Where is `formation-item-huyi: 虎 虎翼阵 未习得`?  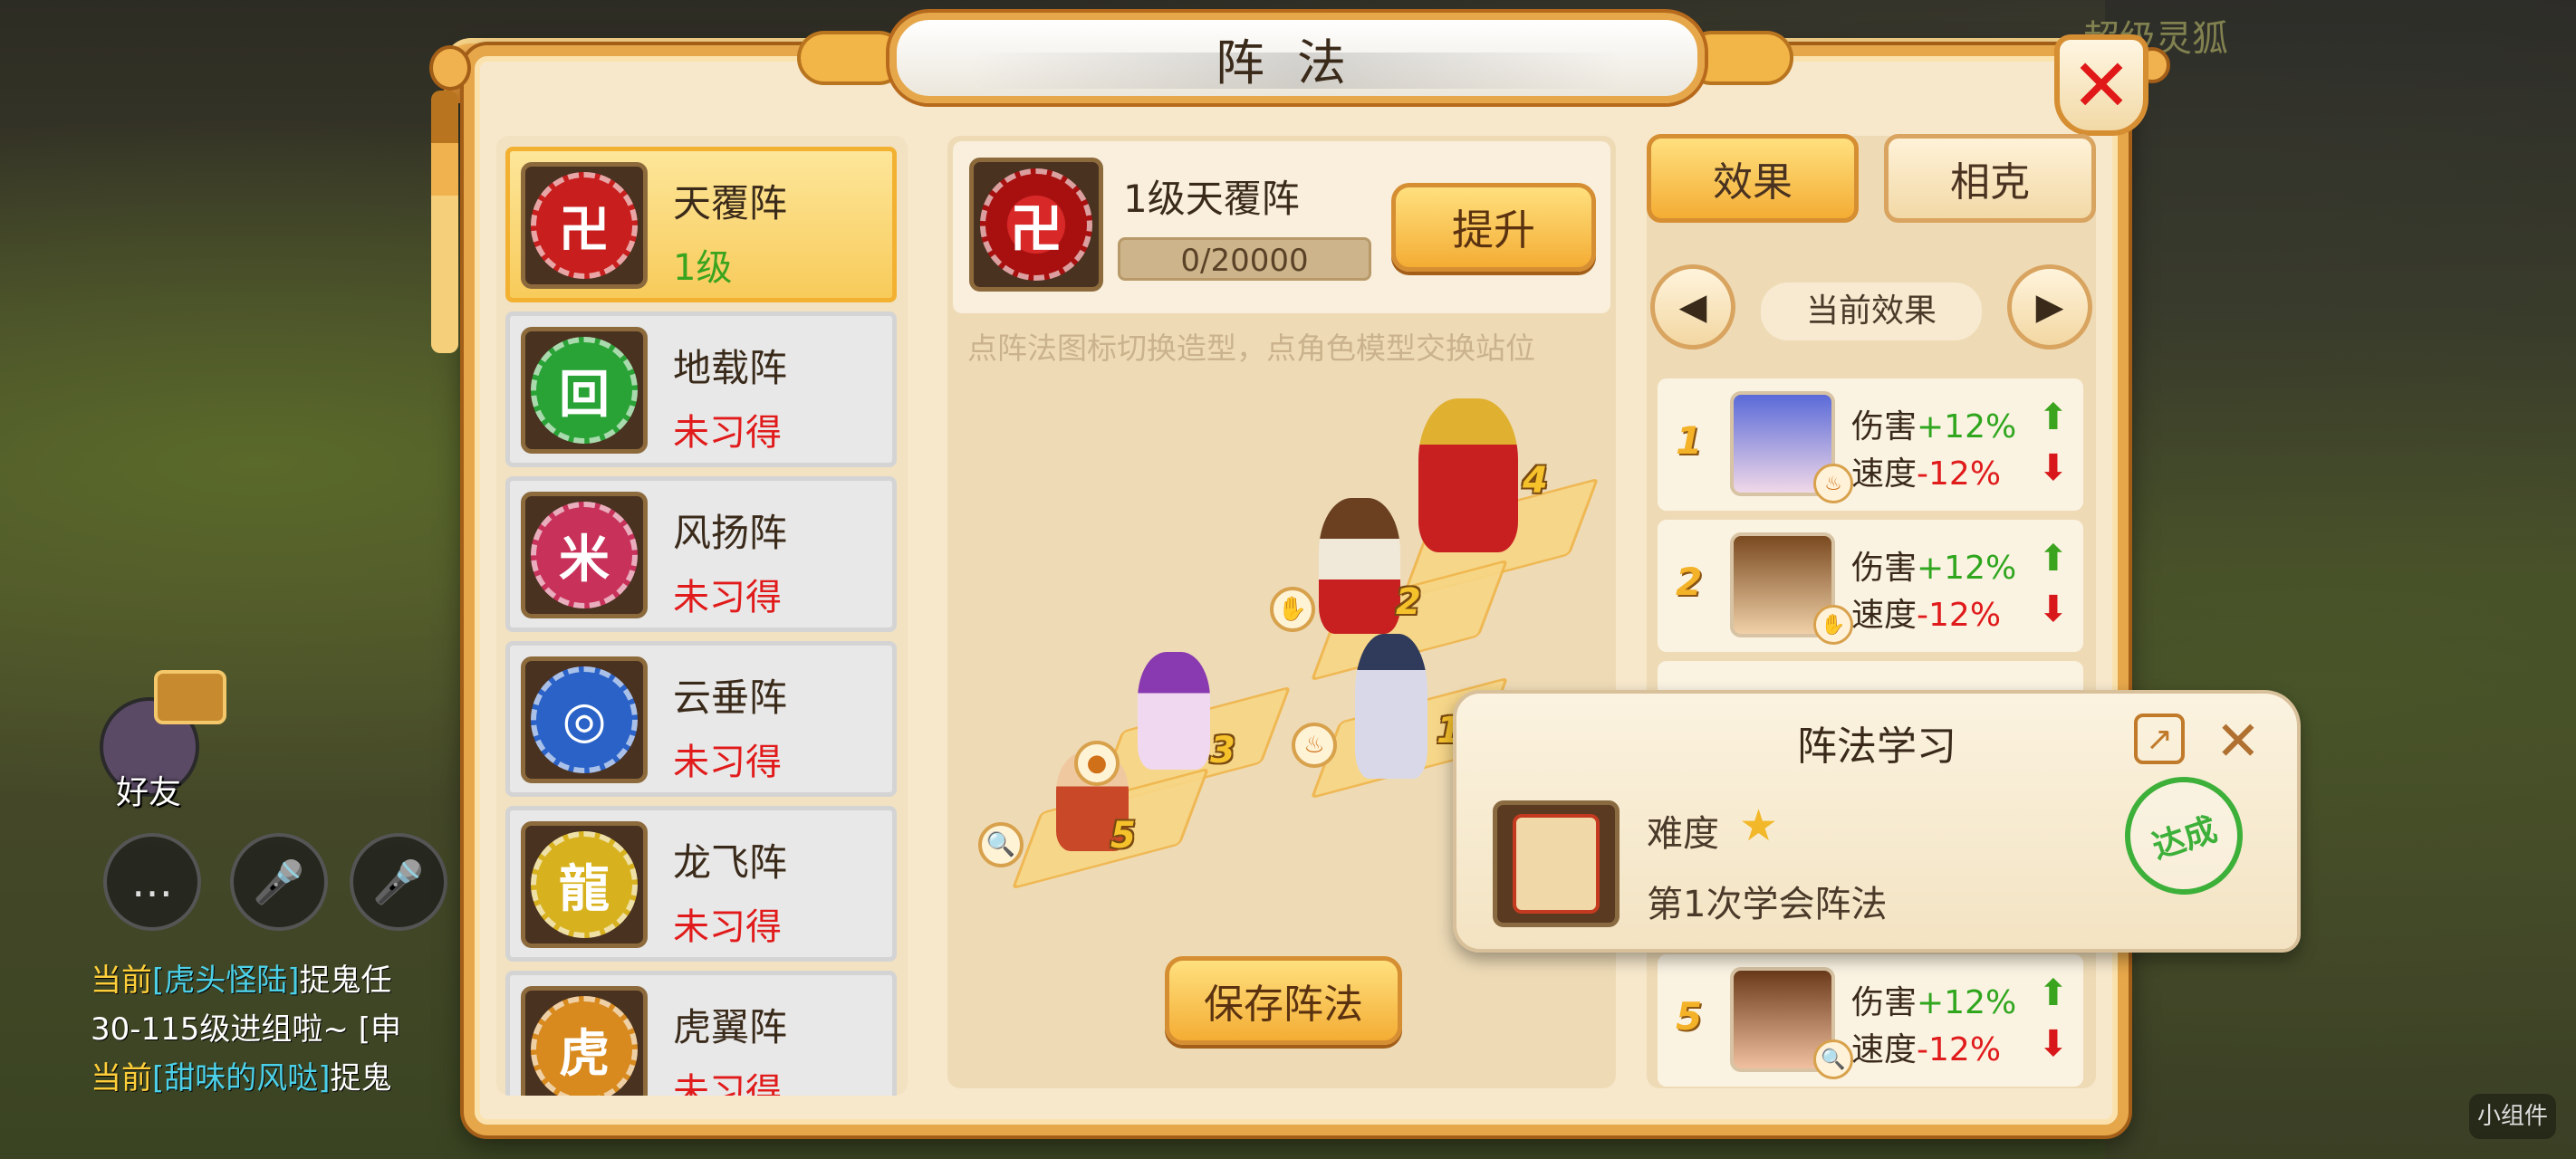
formation-item-huyi: 虎 虎翼阵 未习得 is located at coordinates (701, 1034).